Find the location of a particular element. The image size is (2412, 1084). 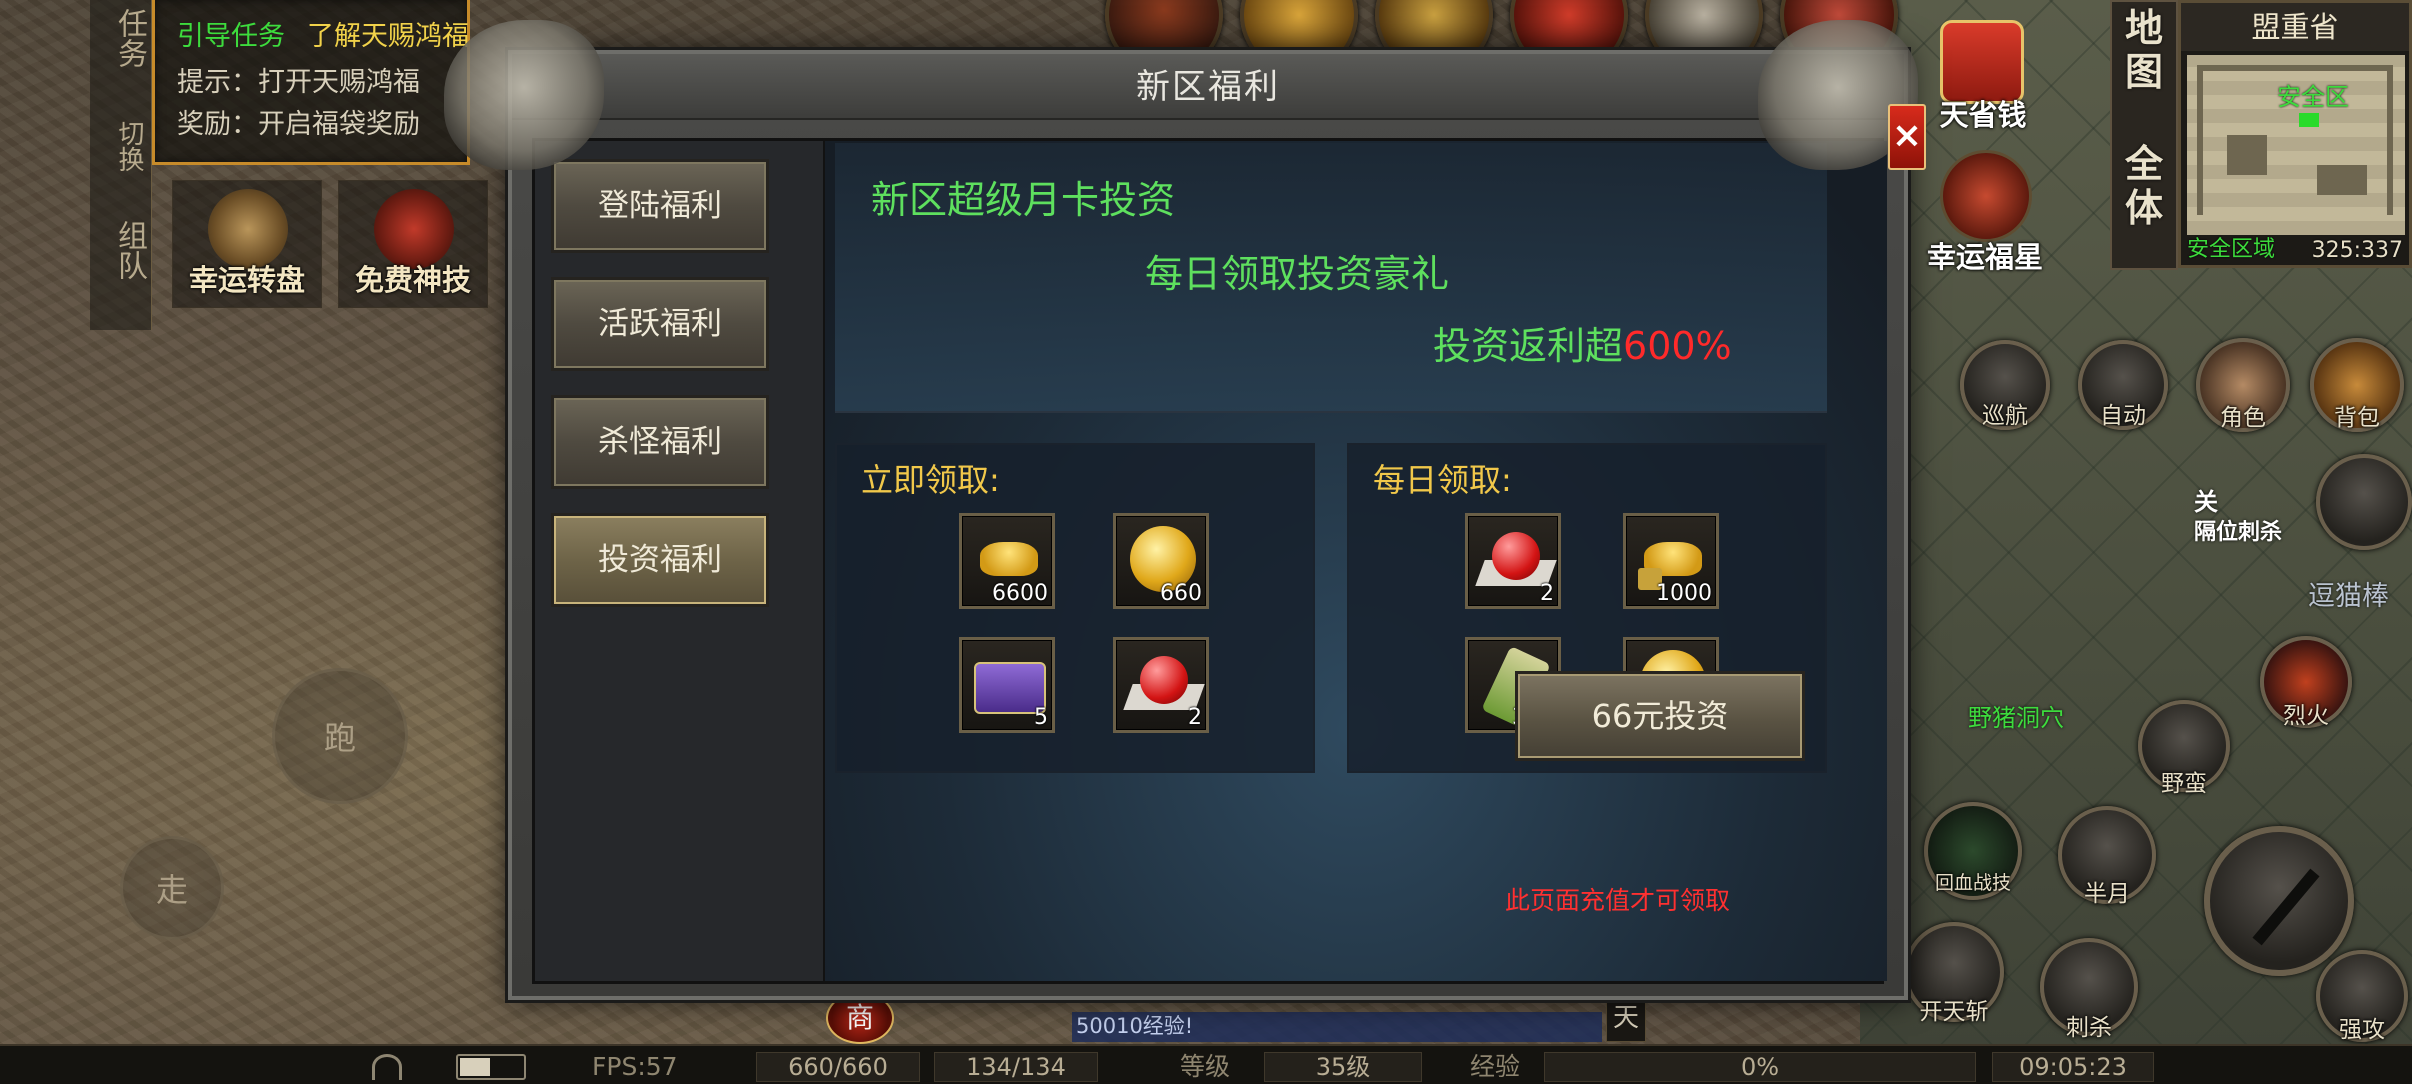

run-label: 跑 is located at coordinates (339, 738).